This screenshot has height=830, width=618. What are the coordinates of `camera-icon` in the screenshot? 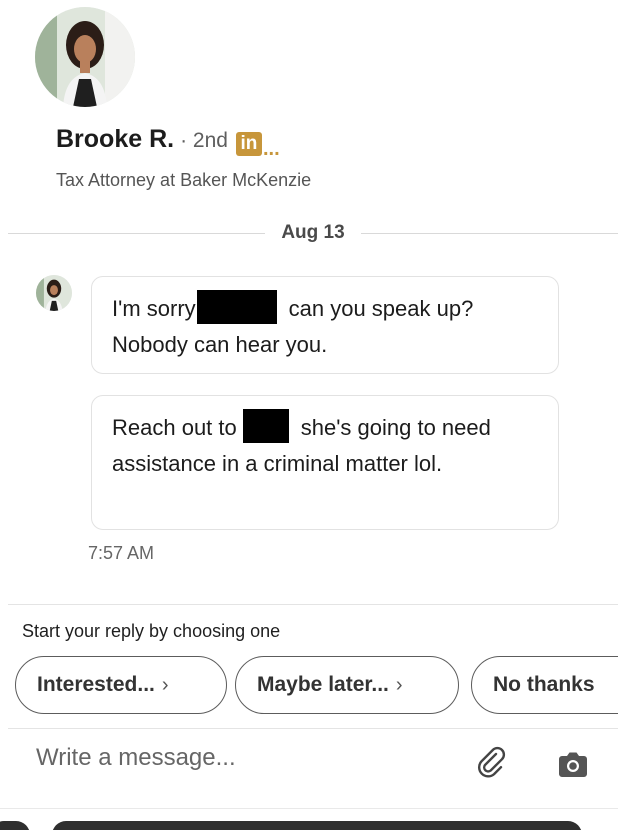 It's located at (573, 765).